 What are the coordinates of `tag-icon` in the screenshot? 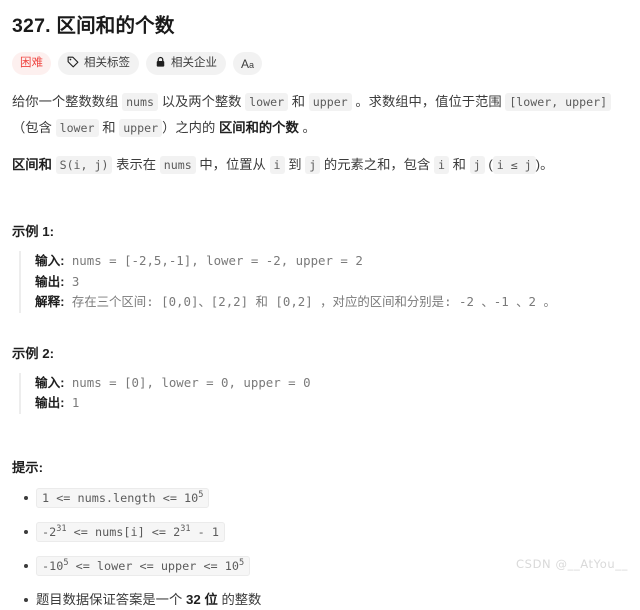 It's located at (73, 64).